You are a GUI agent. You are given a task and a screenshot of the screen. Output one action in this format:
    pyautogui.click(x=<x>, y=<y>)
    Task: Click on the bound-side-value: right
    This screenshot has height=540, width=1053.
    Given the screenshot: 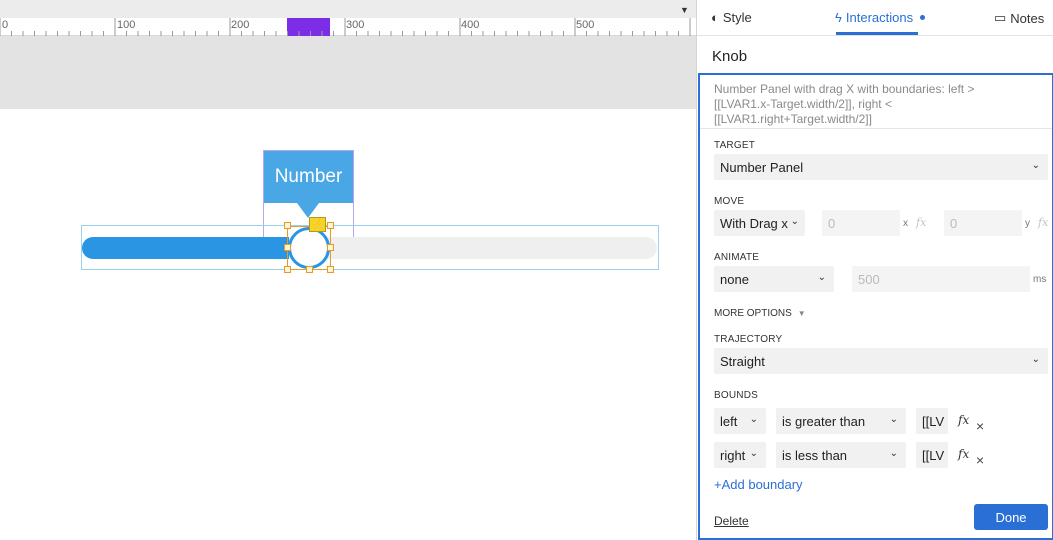 What is the action you would take?
    pyautogui.click(x=733, y=455)
    